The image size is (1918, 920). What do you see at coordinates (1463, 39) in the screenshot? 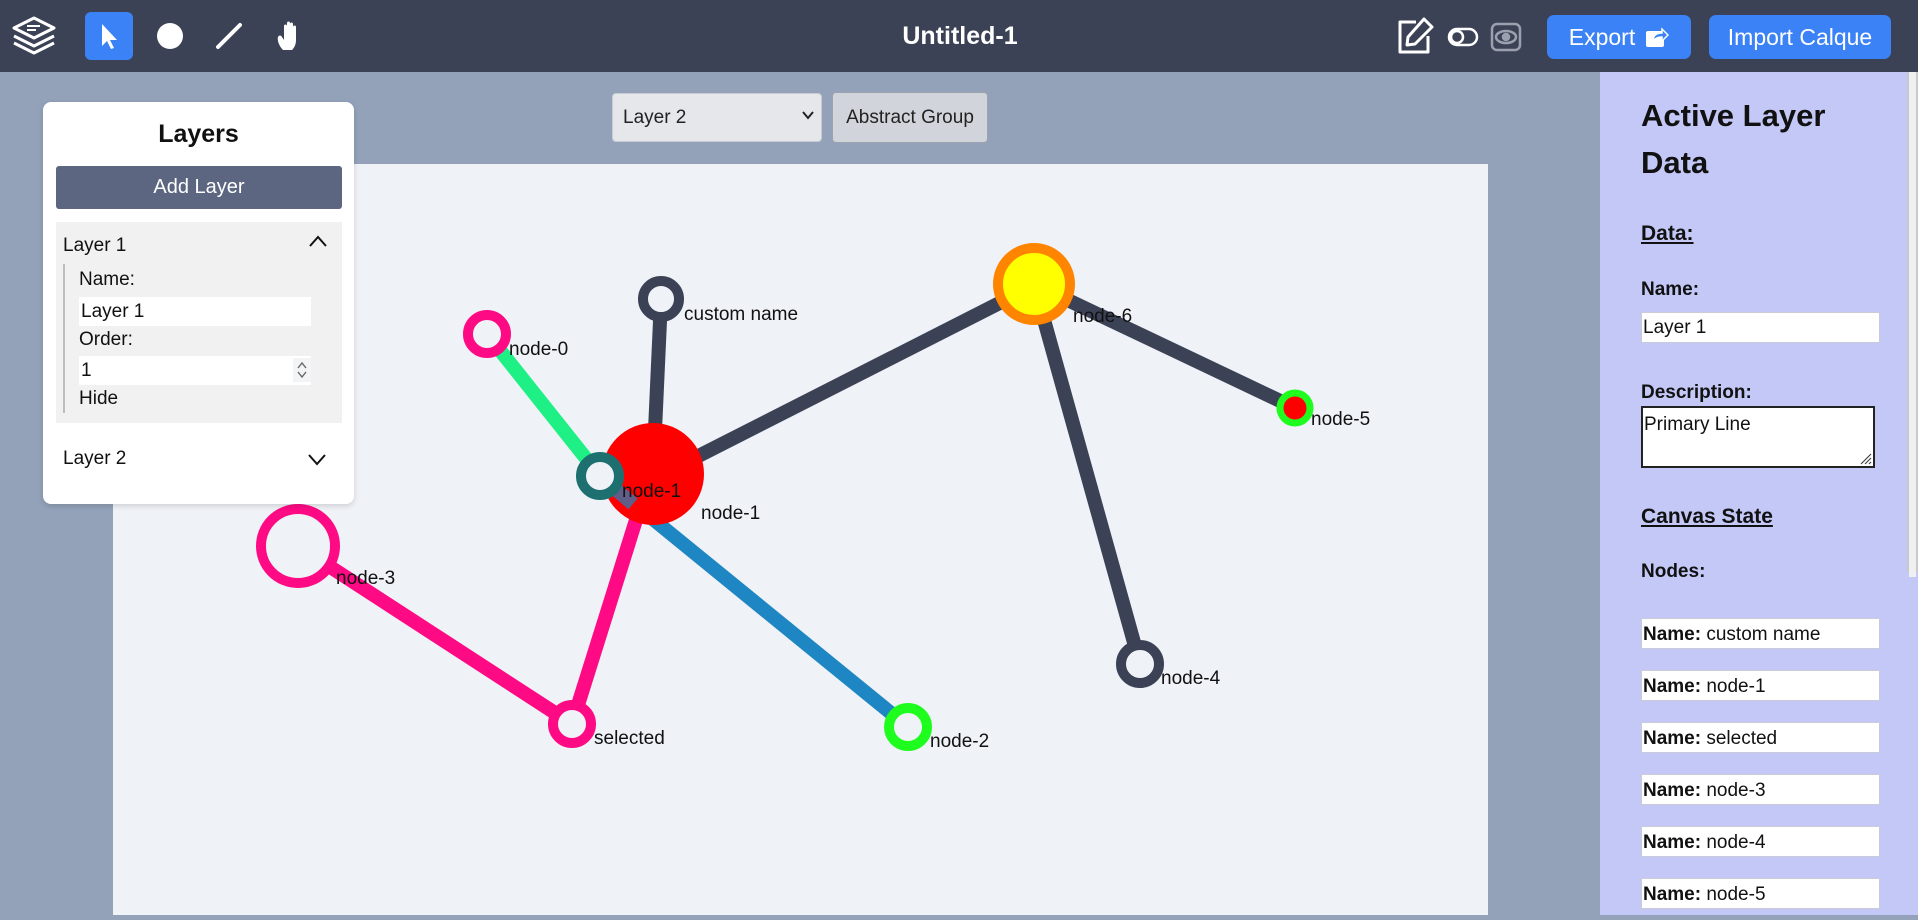
I see `toggle-icon` at bounding box center [1463, 39].